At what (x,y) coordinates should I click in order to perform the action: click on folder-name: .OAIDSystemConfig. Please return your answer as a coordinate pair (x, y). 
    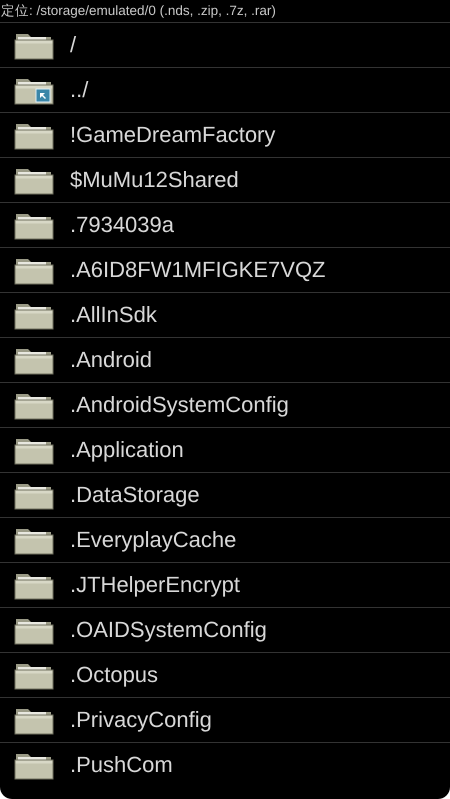
    Looking at the image, I should click on (168, 630).